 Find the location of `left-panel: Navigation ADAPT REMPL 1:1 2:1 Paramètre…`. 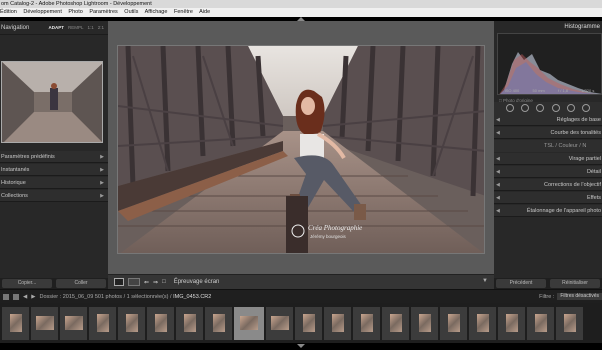

left-panel: Navigation ADAPT REMPL 1:1 2:1 Paramètre… is located at coordinates (54, 155).